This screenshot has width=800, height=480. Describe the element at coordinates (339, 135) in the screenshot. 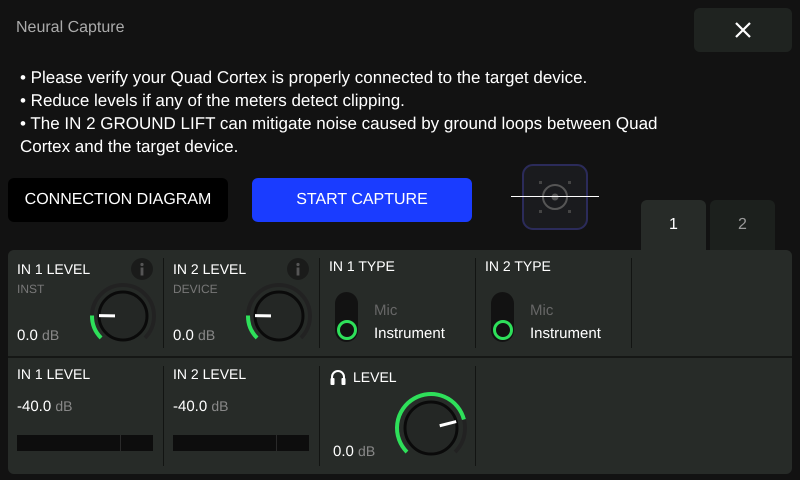

I see `instruction-text: • The IN 2 GROUND LIFT can mitigate noise caused by ground loops between Quad Cortex and the target device.` at that location.